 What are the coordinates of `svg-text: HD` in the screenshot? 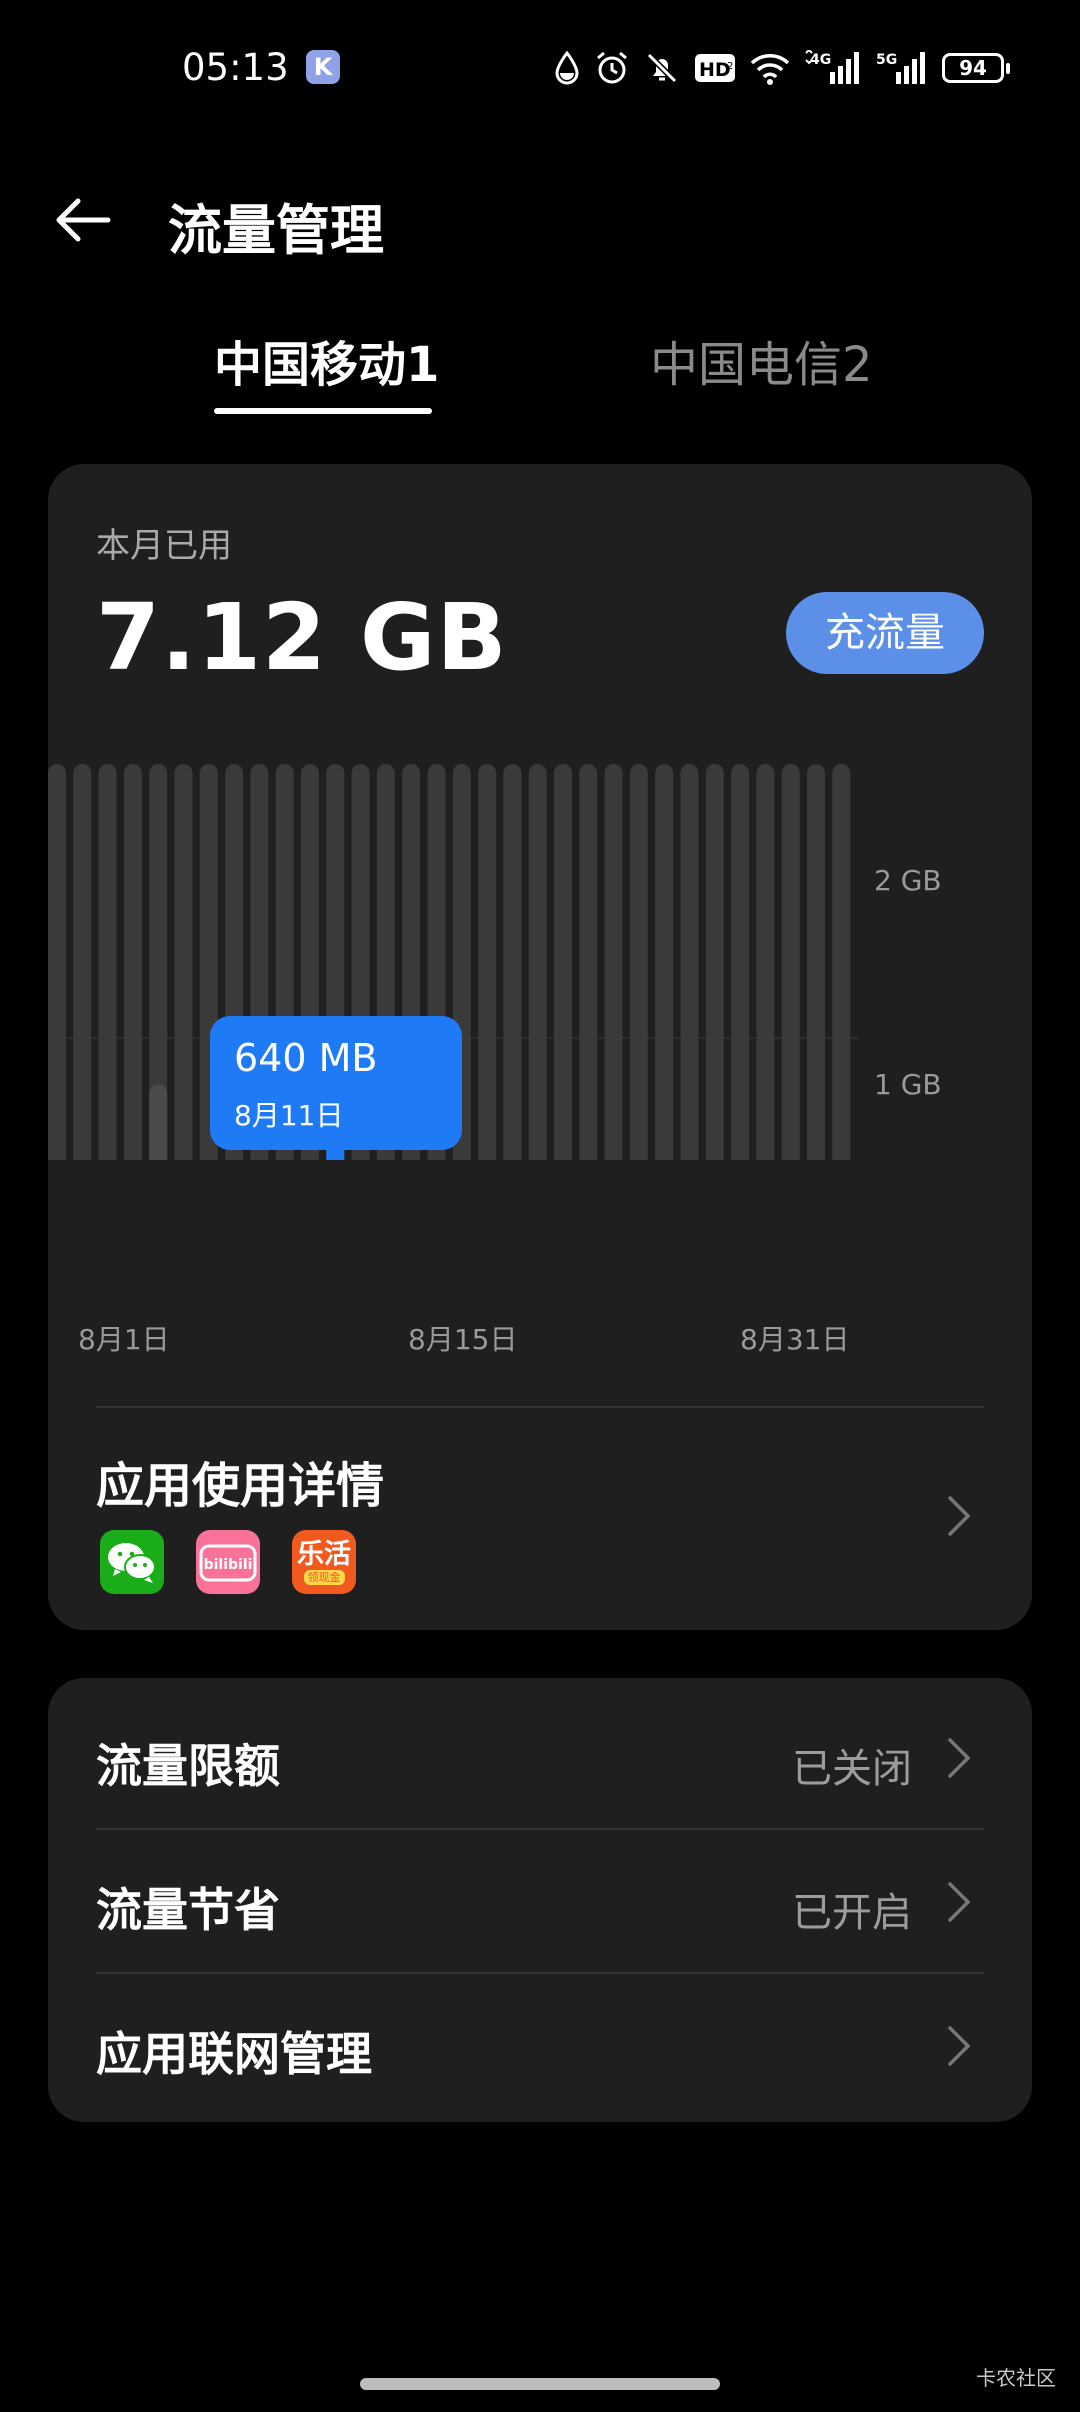 It's located at (715, 70).